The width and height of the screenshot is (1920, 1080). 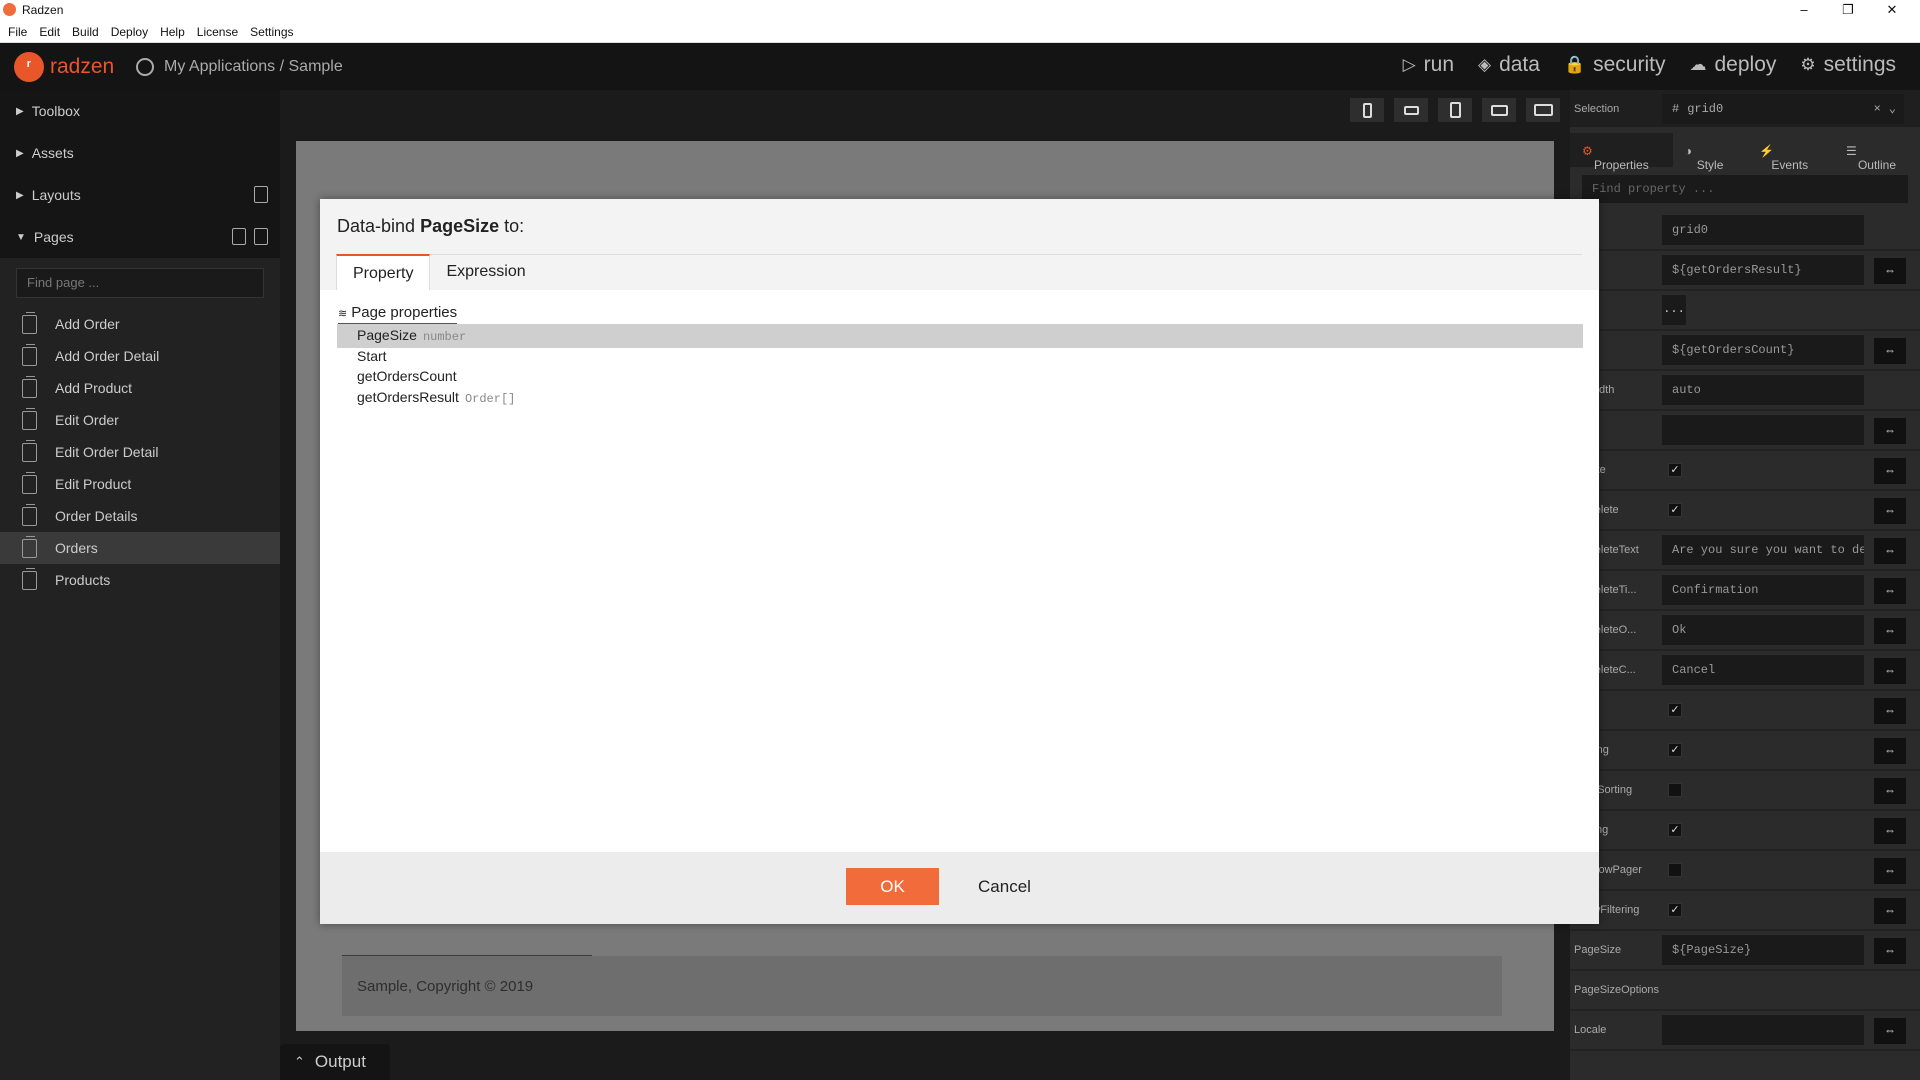 What do you see at coordinates (335, 1062) in the screenshot?
I see `output-tab: ⌃ Output` at bounding box center [335, 1062].